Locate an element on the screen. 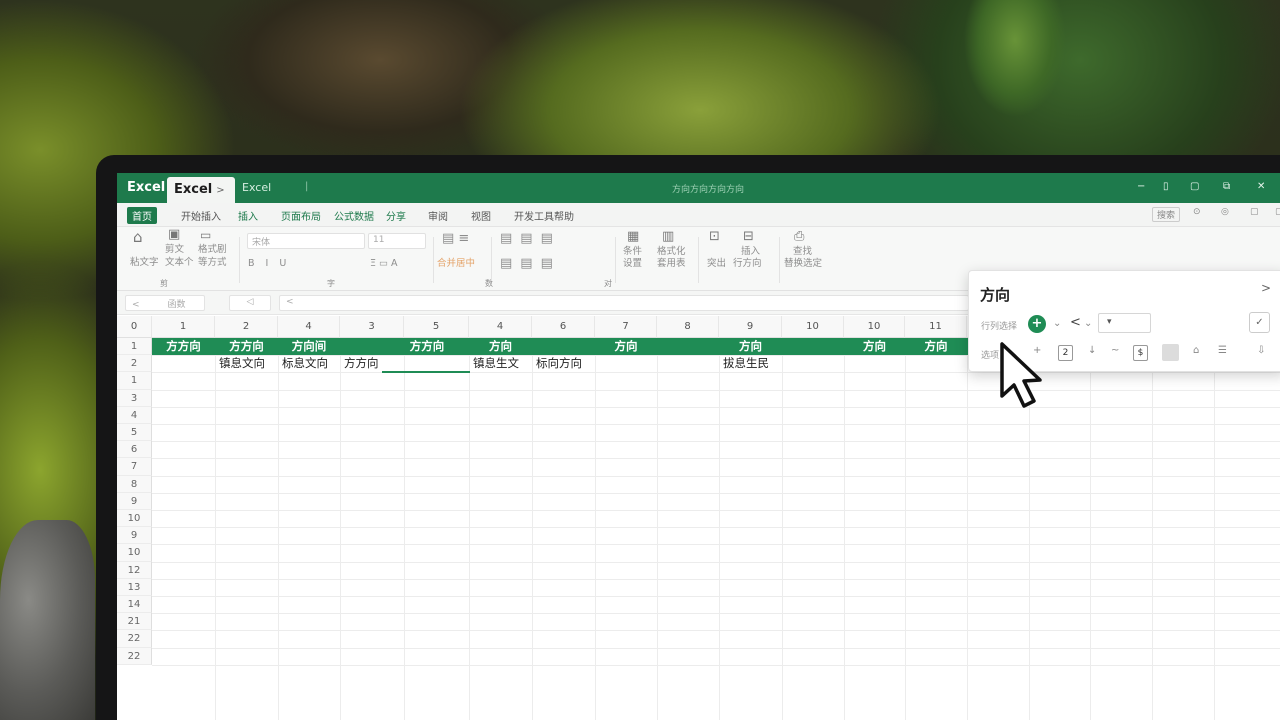  column-header: 3 is located at coordinates (372, 327).